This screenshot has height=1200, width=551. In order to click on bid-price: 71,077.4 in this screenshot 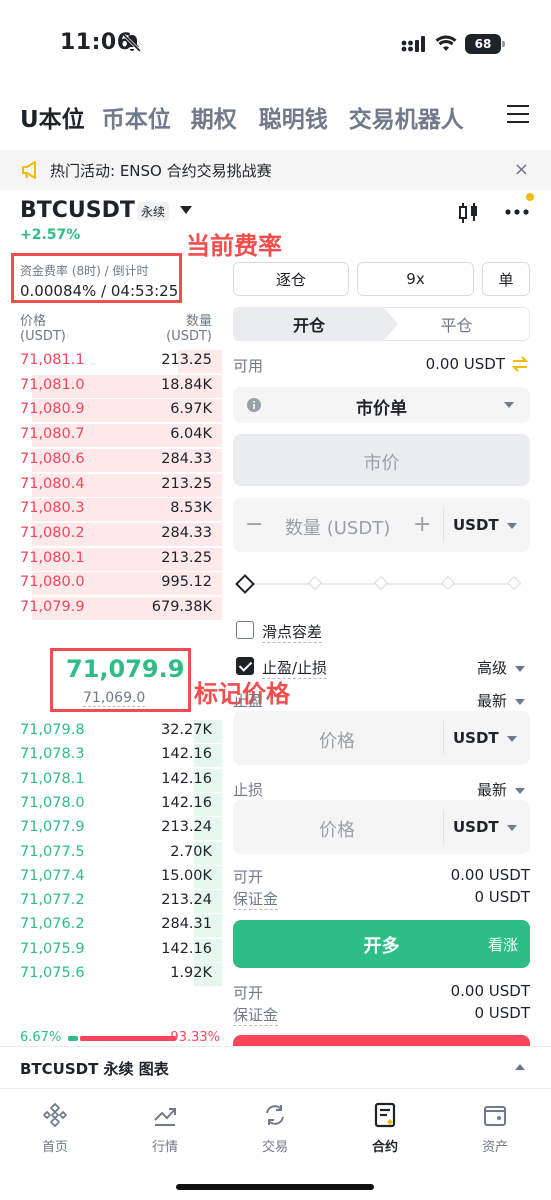, I will do `click(52, 875)`.